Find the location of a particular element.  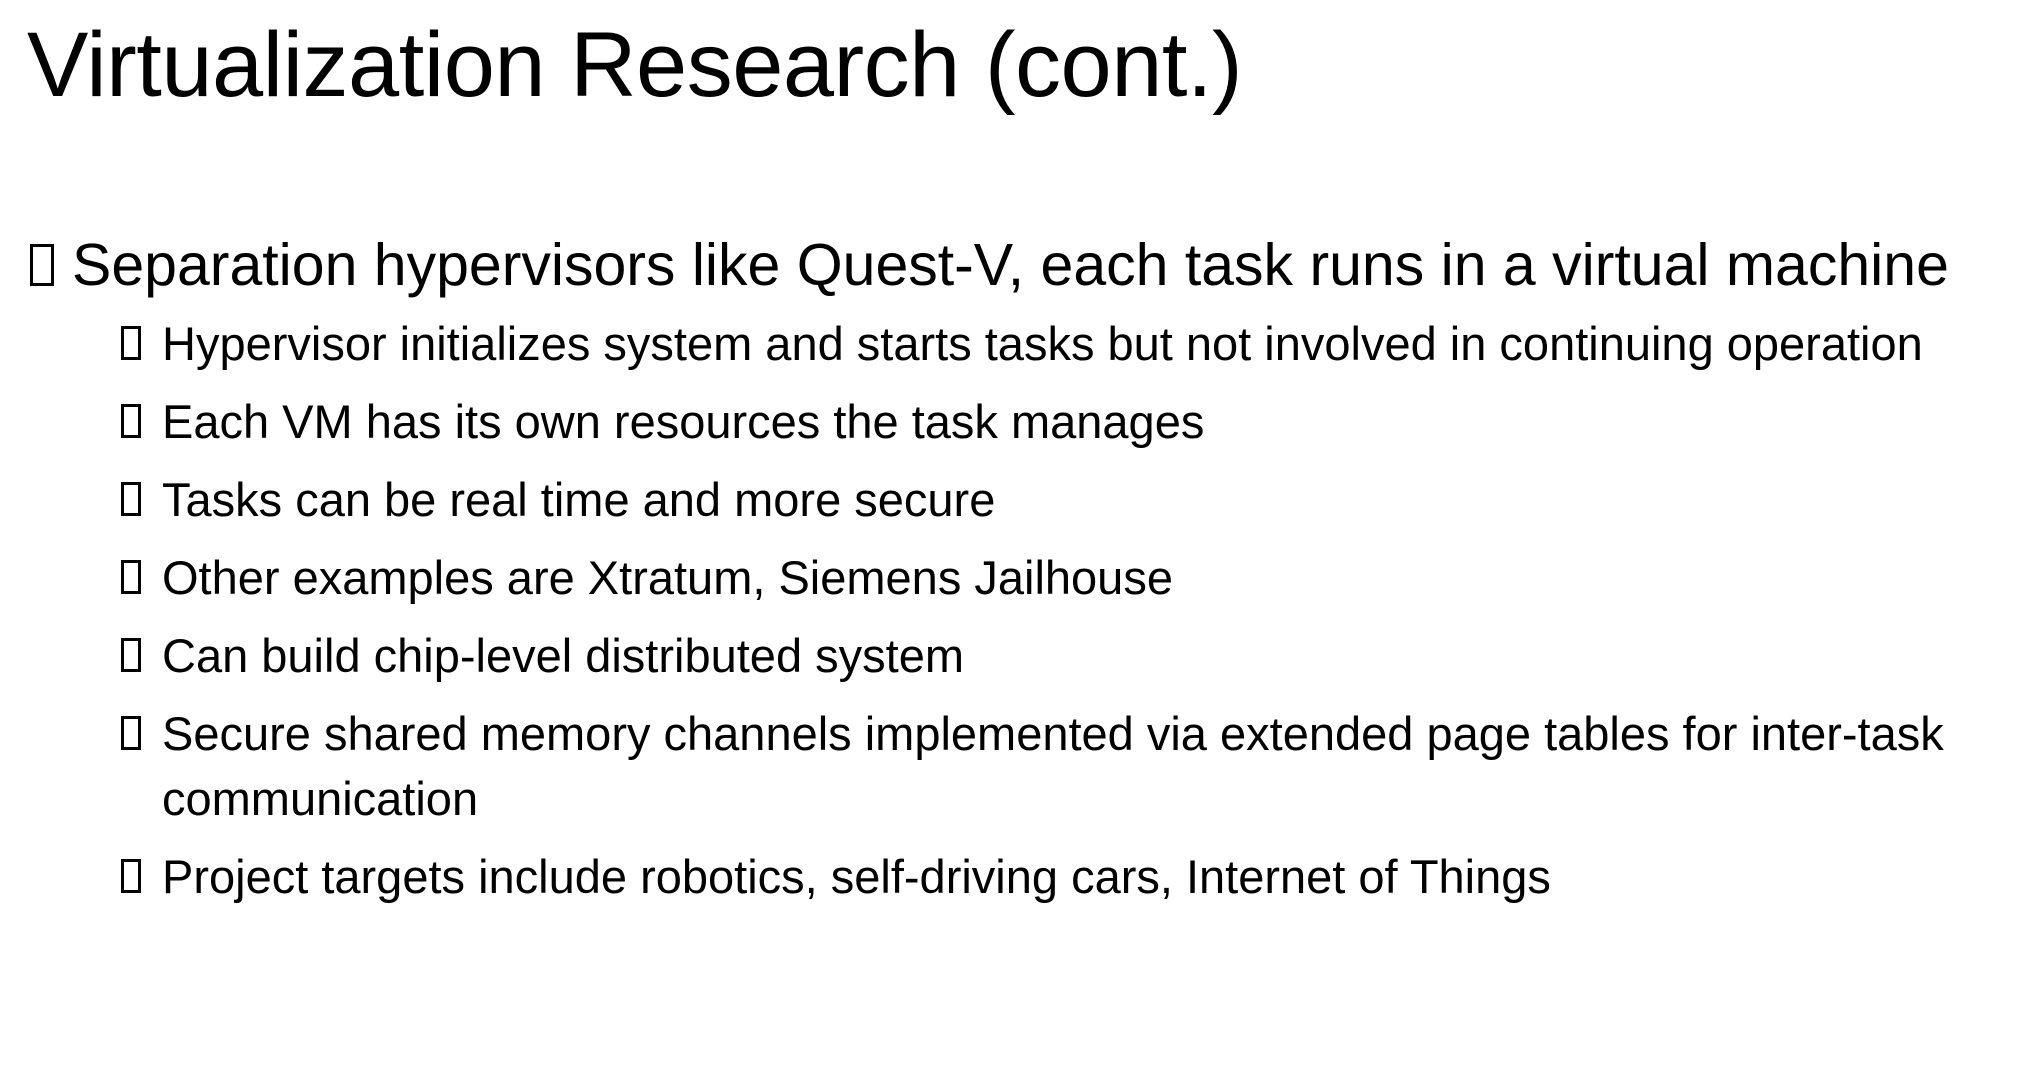

sub-bullet-text: Tasks can be real time and more secure is located at coordinates (579, 499).